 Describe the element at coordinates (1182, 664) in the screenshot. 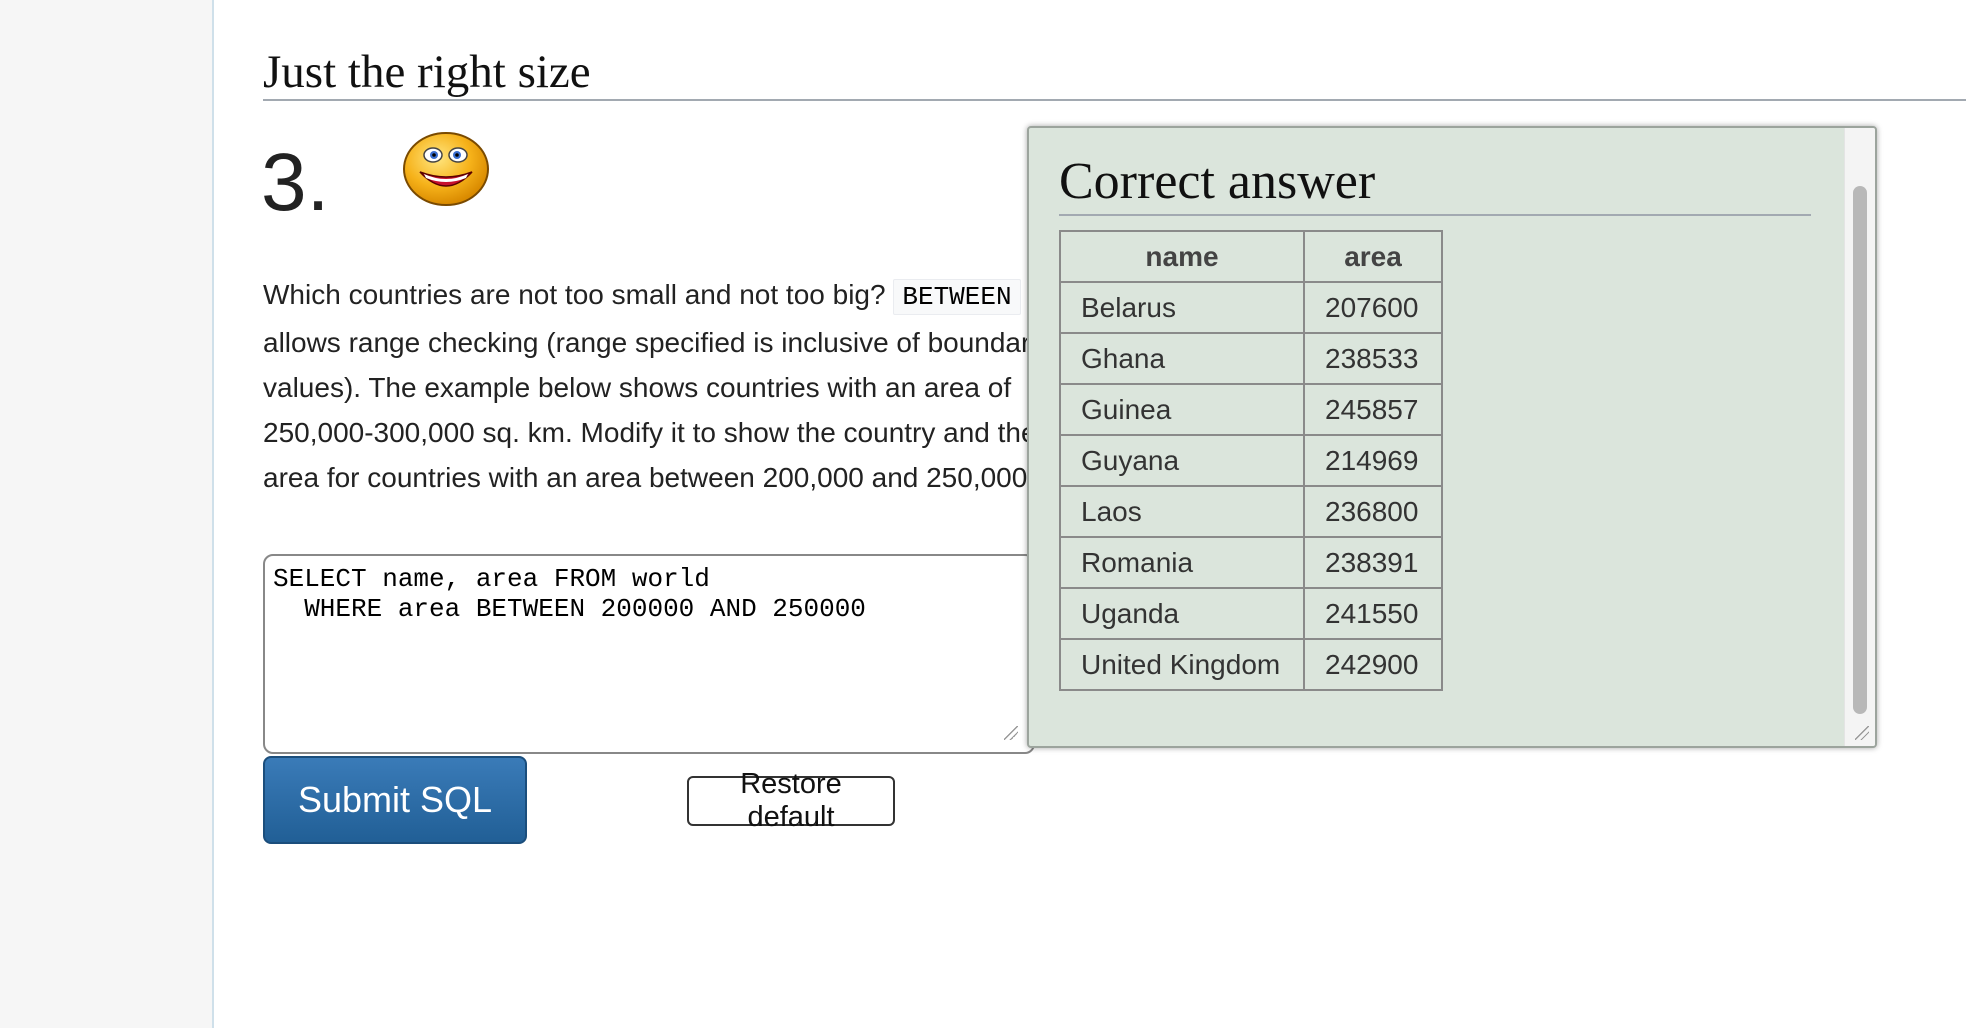

I see `cell-name: United Kingdom` at that location.